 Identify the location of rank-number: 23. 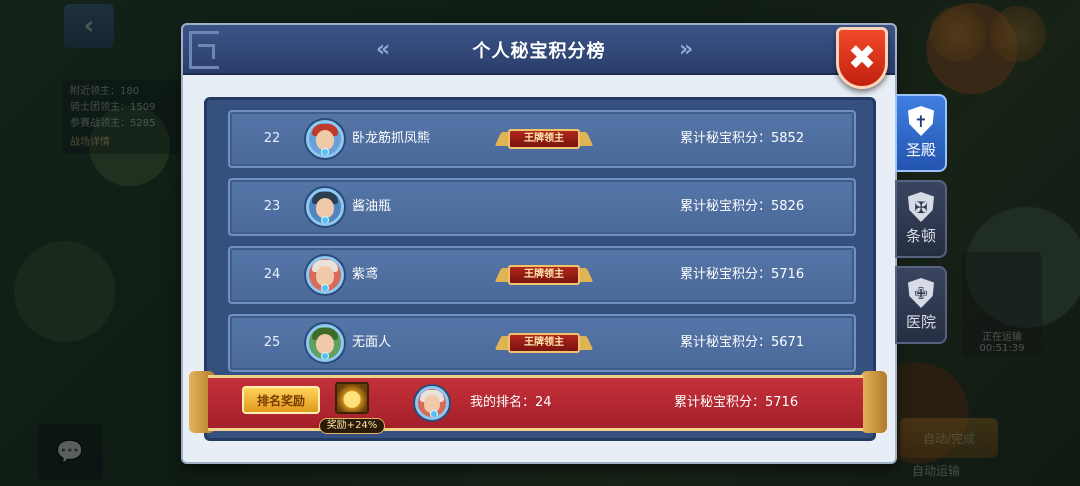
(272, 206).